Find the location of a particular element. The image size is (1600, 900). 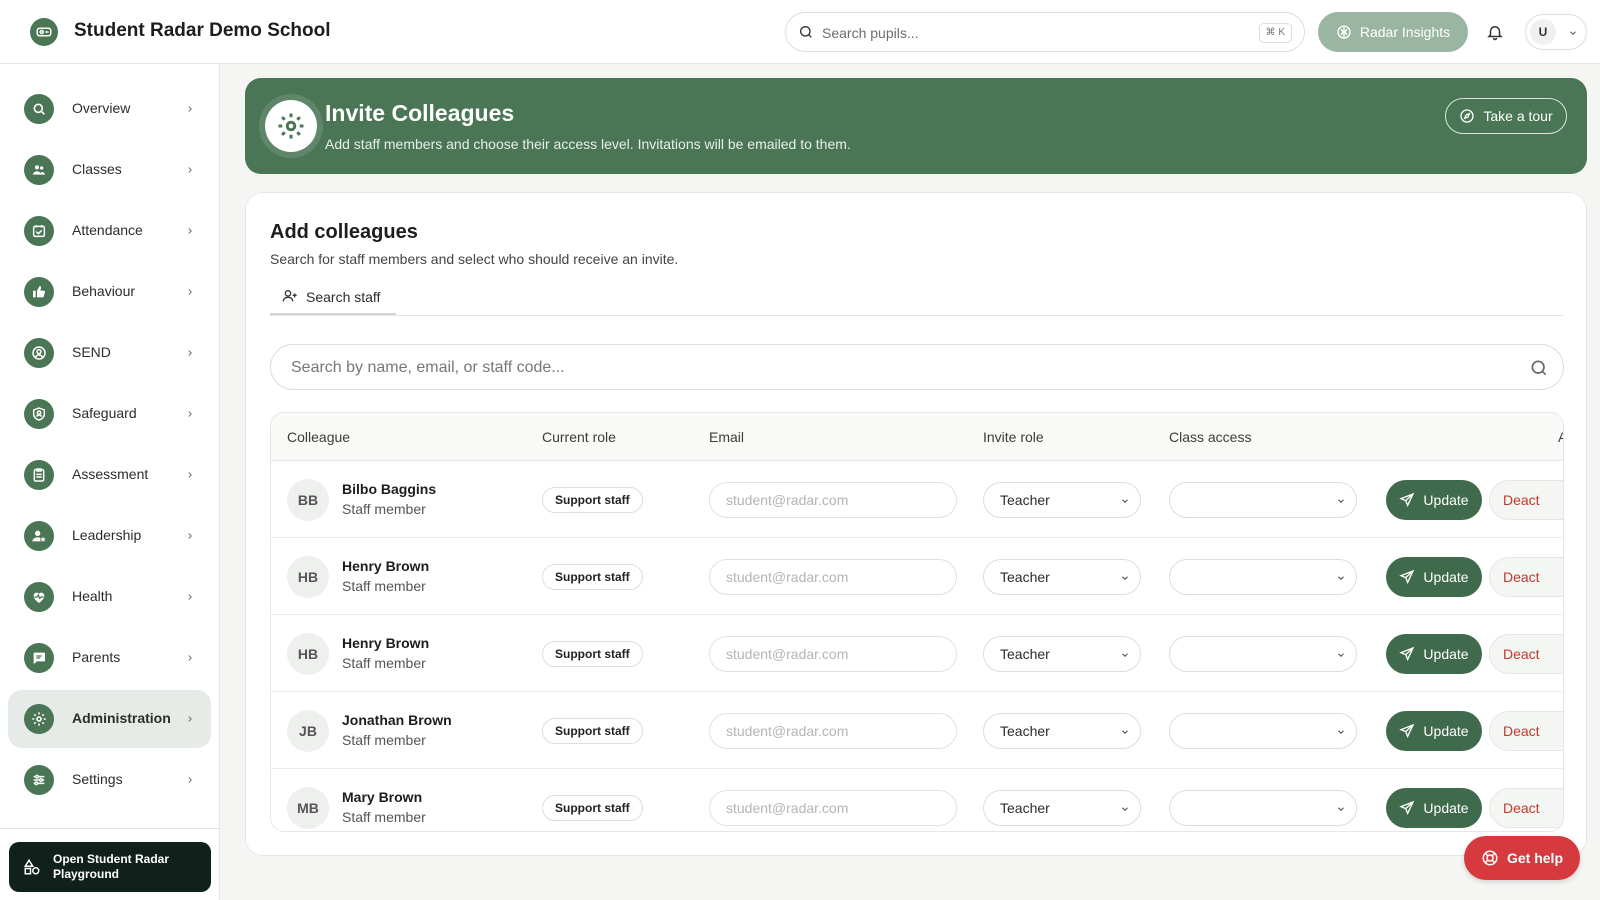

pupil-search: ⌘ K is located at coordinates (1045, 32).